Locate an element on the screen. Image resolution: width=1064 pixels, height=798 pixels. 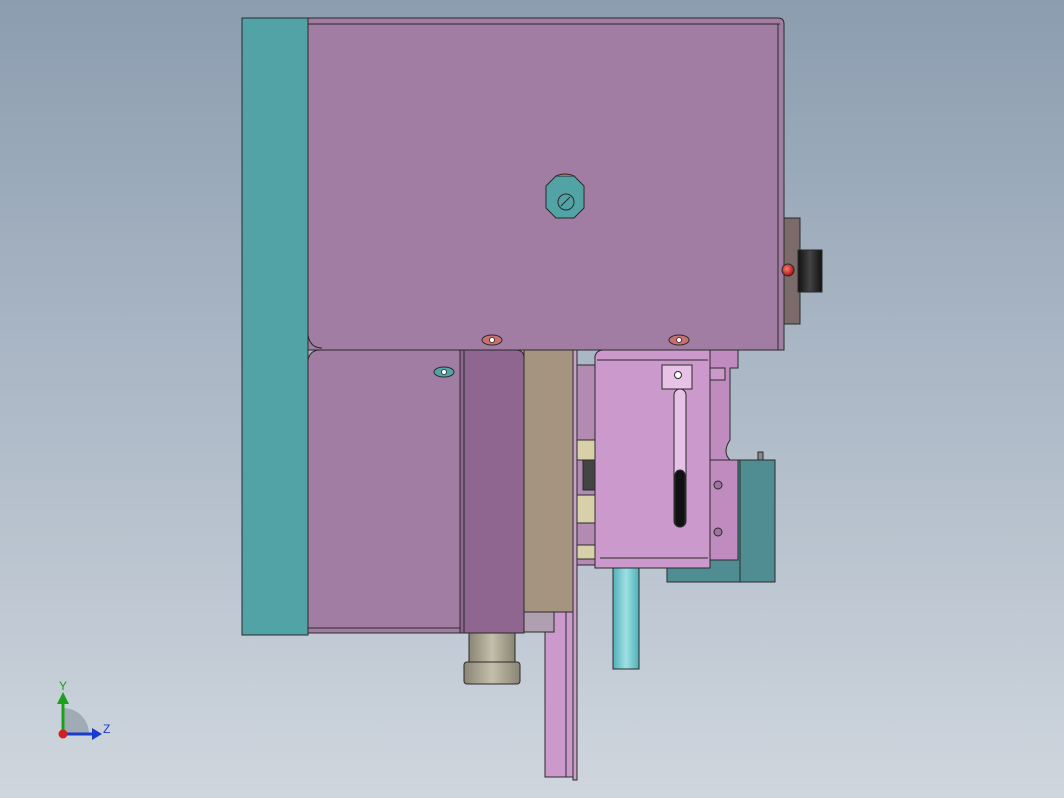
motor-pin is located at coordinates (760, 456).